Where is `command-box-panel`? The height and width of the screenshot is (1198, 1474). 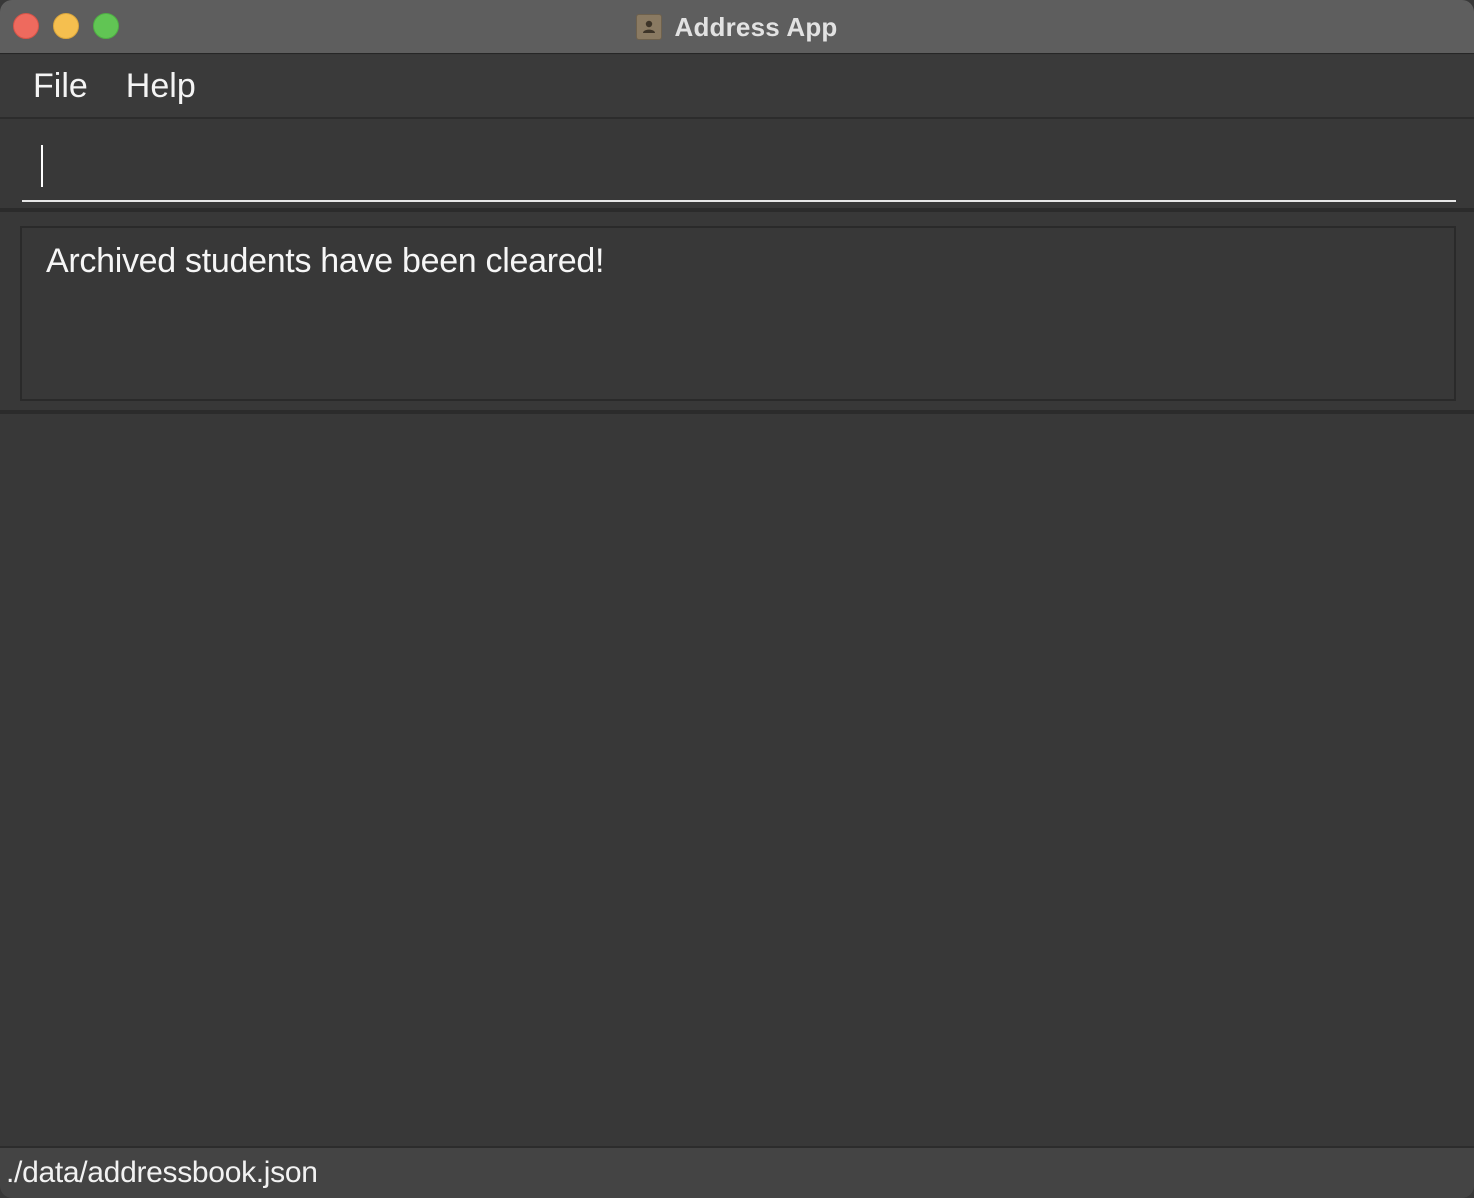 command-box-panel is located at coordinates (737, 166).